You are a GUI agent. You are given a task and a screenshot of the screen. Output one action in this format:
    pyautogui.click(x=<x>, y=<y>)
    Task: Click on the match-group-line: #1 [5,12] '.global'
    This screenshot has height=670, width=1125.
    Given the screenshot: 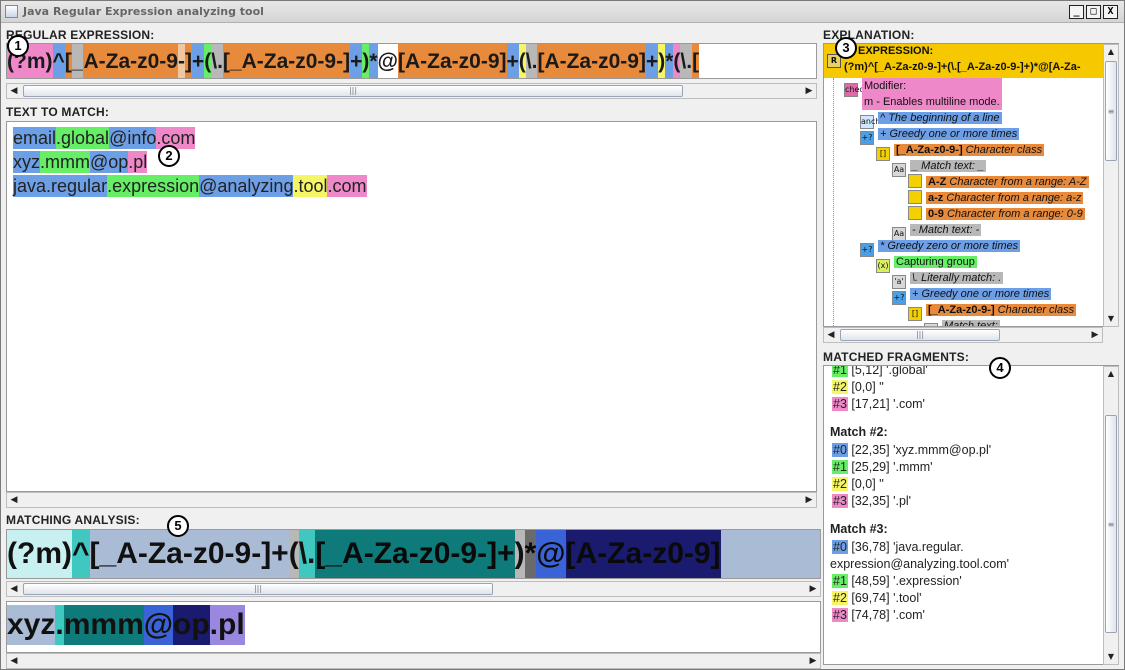 What is the action you would take?
    pyautogui.click(x=880, y=372)
    